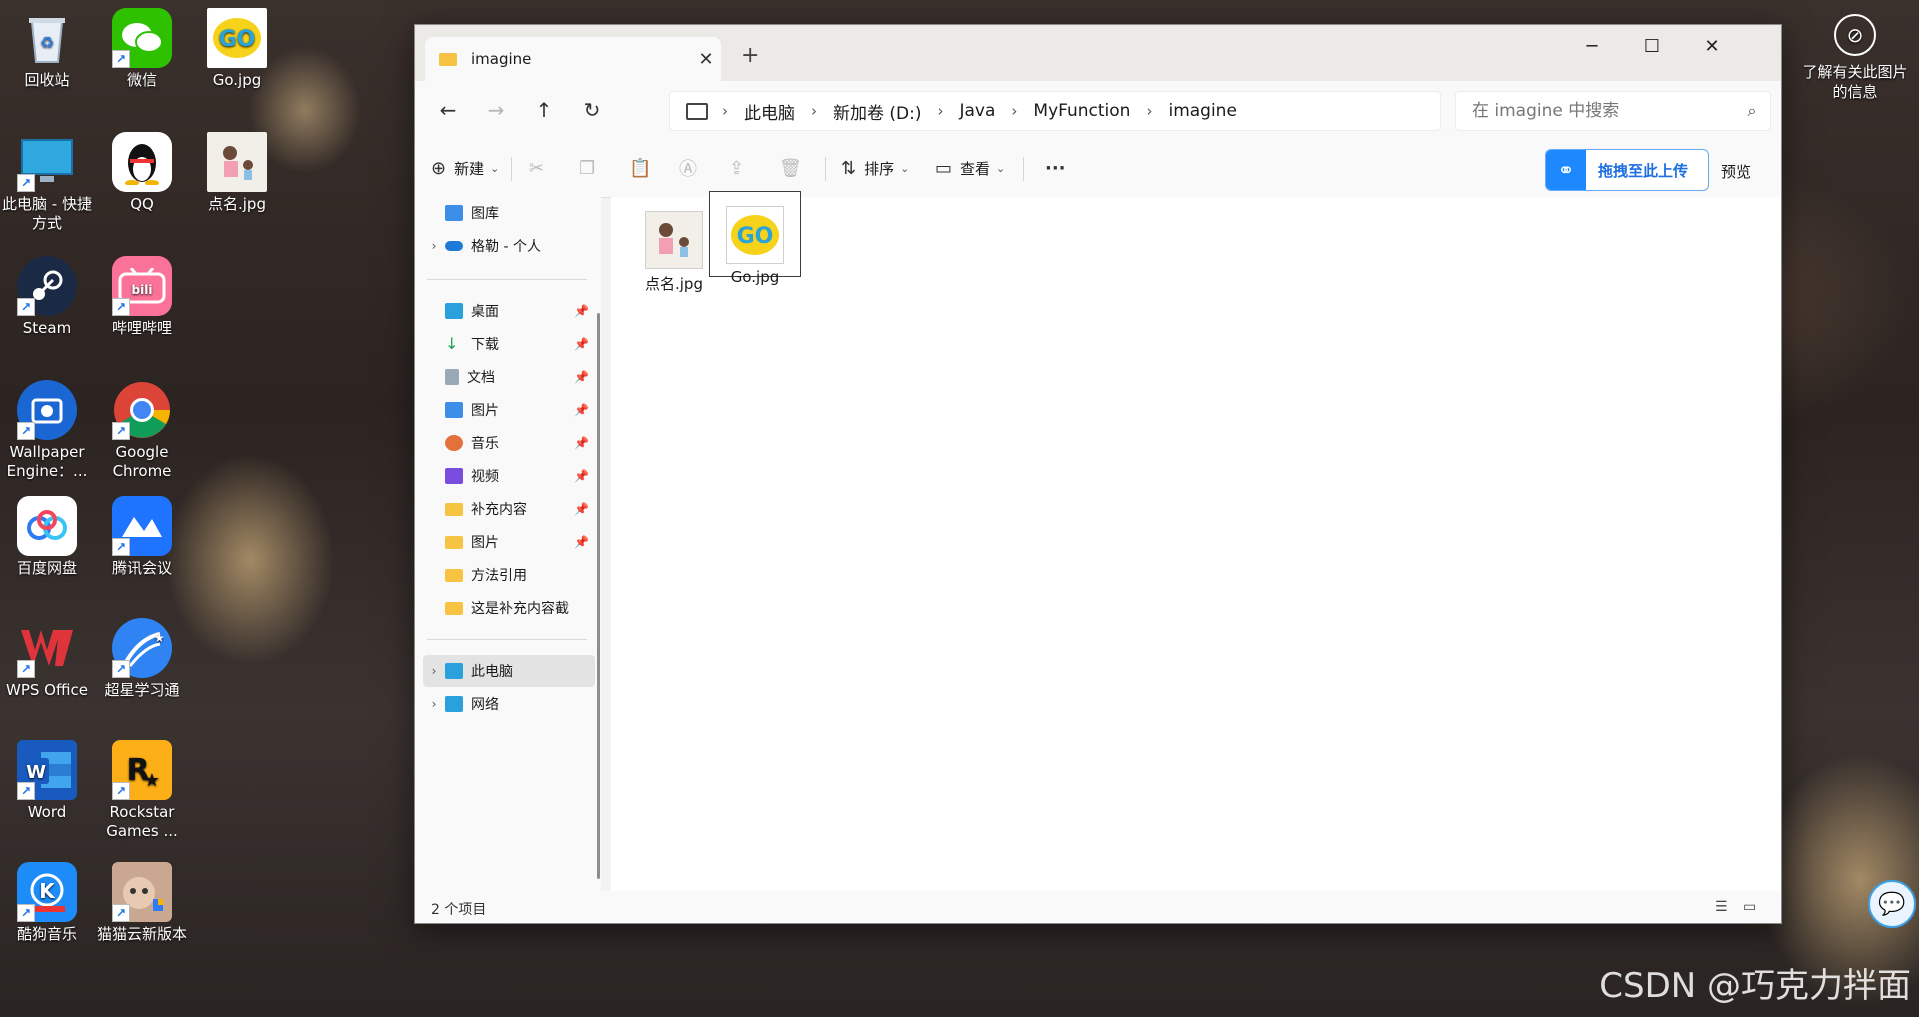 The height and width of the screenshot is (1017, 1919). Describe the element at coordinates (592, 110) in the screenshot. I see `refresh-button: ↻` at that location.